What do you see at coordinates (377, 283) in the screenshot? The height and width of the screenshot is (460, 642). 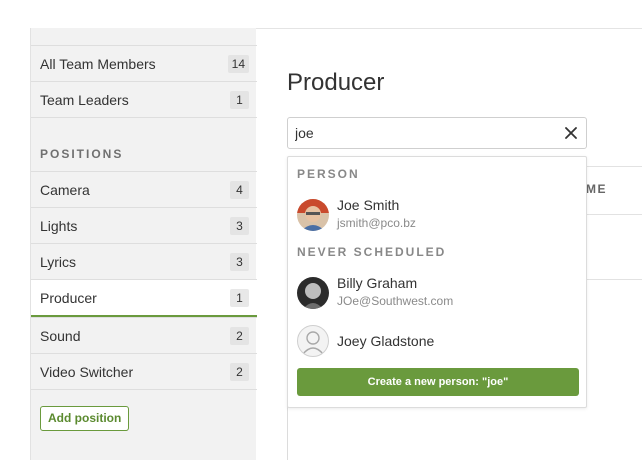 I see `result-name: Billy Graham` at bounding box center [377, 283].